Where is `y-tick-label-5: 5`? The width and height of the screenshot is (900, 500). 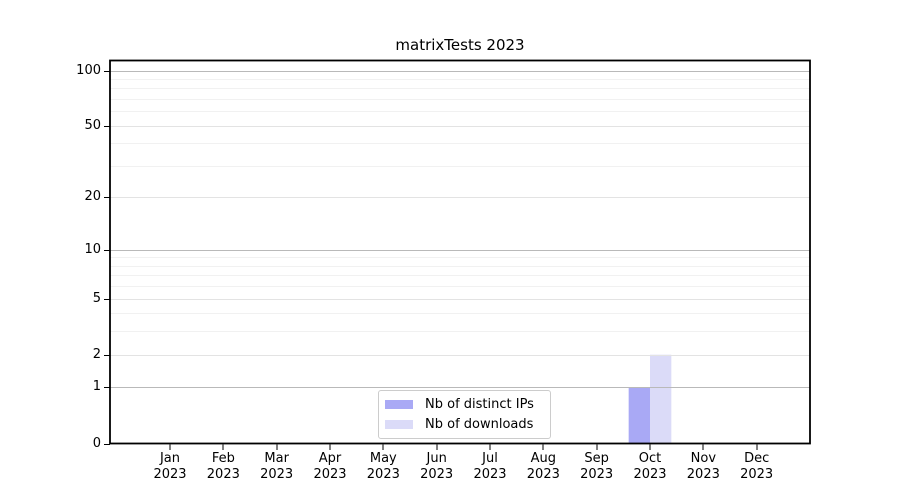
y-tick-label-5: 5 is located at coordinates (96, 298).